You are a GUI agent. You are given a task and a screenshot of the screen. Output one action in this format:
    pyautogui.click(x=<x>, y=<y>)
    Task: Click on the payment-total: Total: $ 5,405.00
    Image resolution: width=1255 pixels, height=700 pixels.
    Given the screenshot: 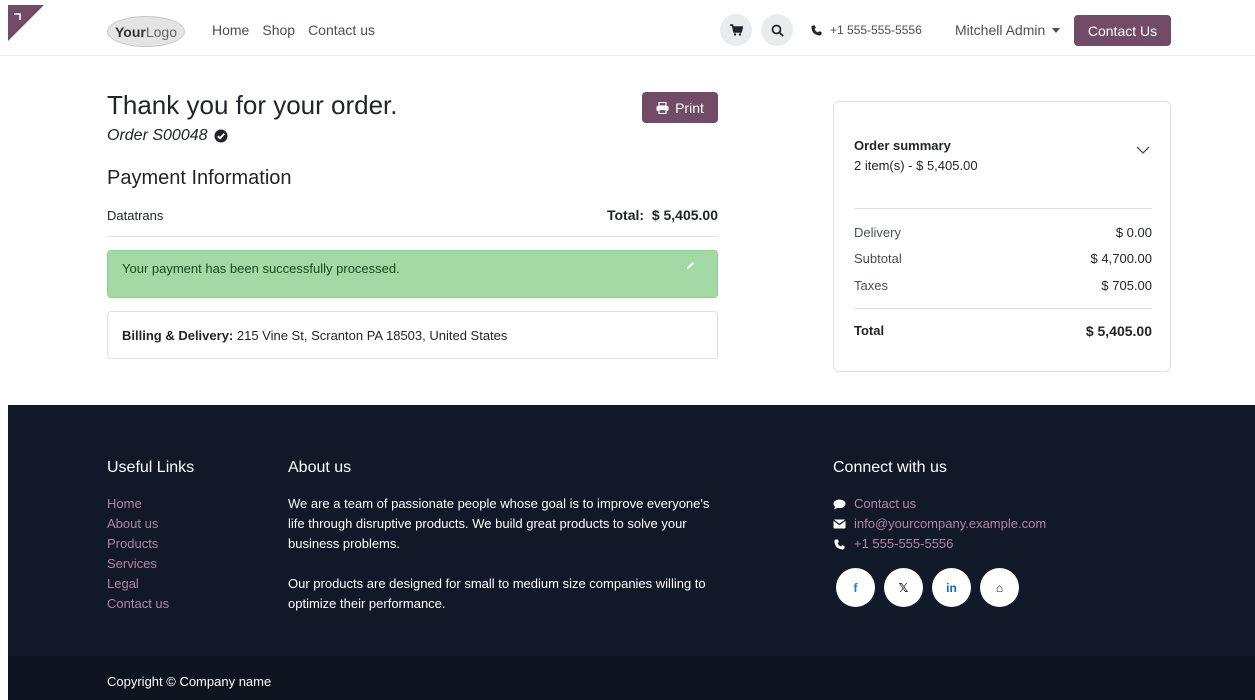 What is the action you would take?
    pyautogui.click(x=662, y=215)
    